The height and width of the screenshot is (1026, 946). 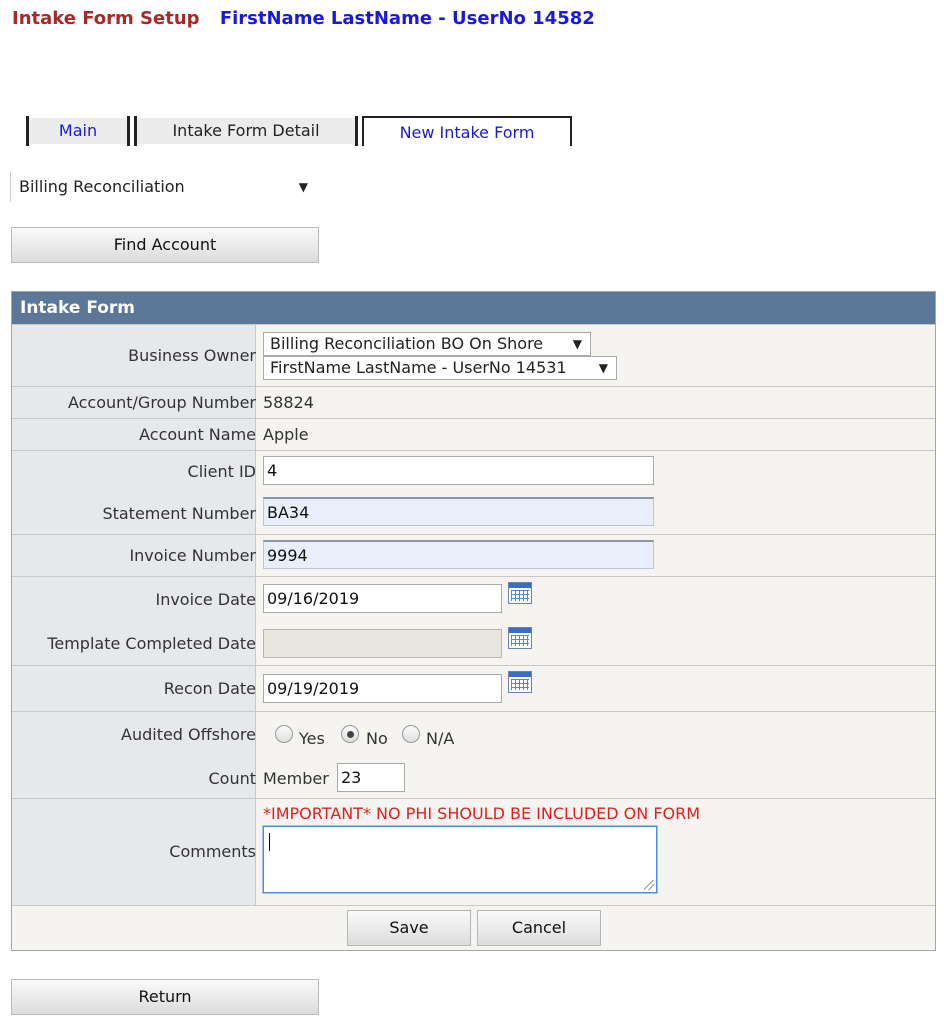 I want to click on cancel-button: Cancel, so click(x=539, y=928).